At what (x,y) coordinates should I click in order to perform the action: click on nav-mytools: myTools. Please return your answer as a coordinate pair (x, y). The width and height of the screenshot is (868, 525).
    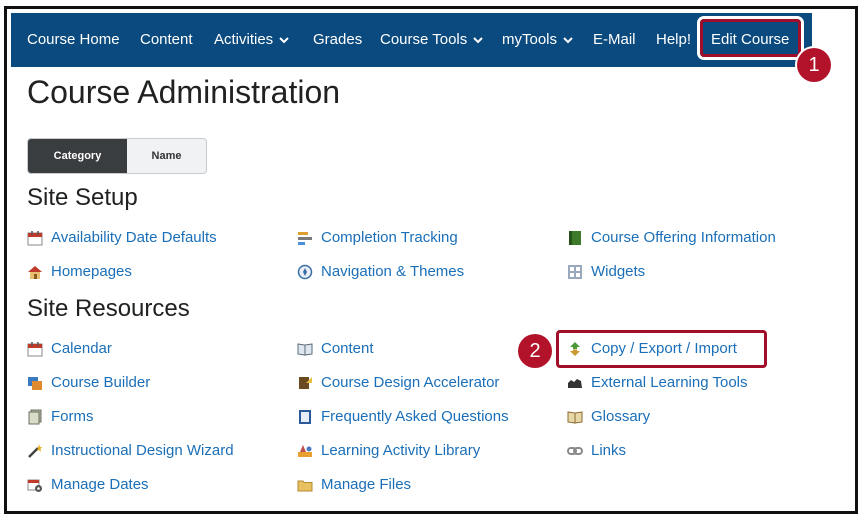
    Looking at the image, I should click on (537, 40).